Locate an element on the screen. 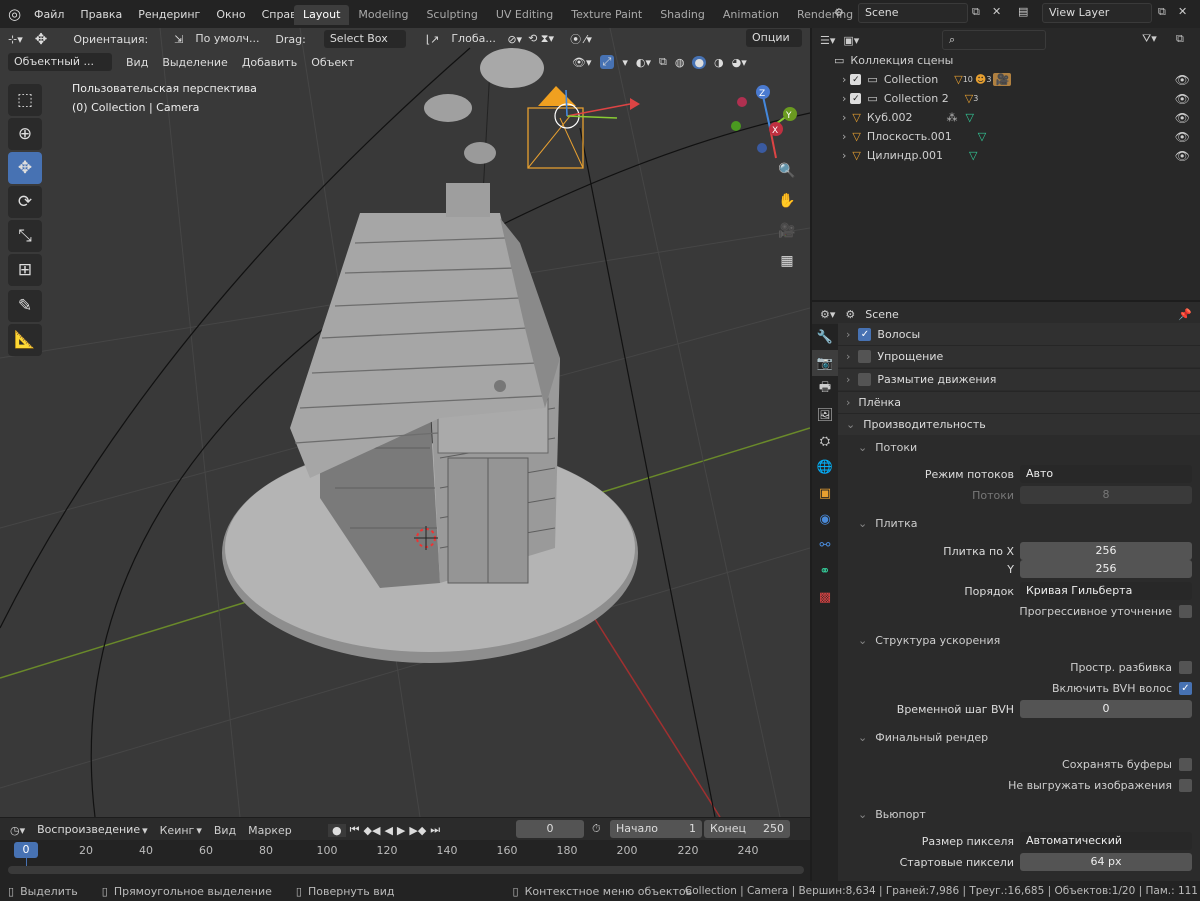 The width and height of the screenshot is (1200, 901). transform-pivot-icon: ✥ is located at coordinates (41, 39).